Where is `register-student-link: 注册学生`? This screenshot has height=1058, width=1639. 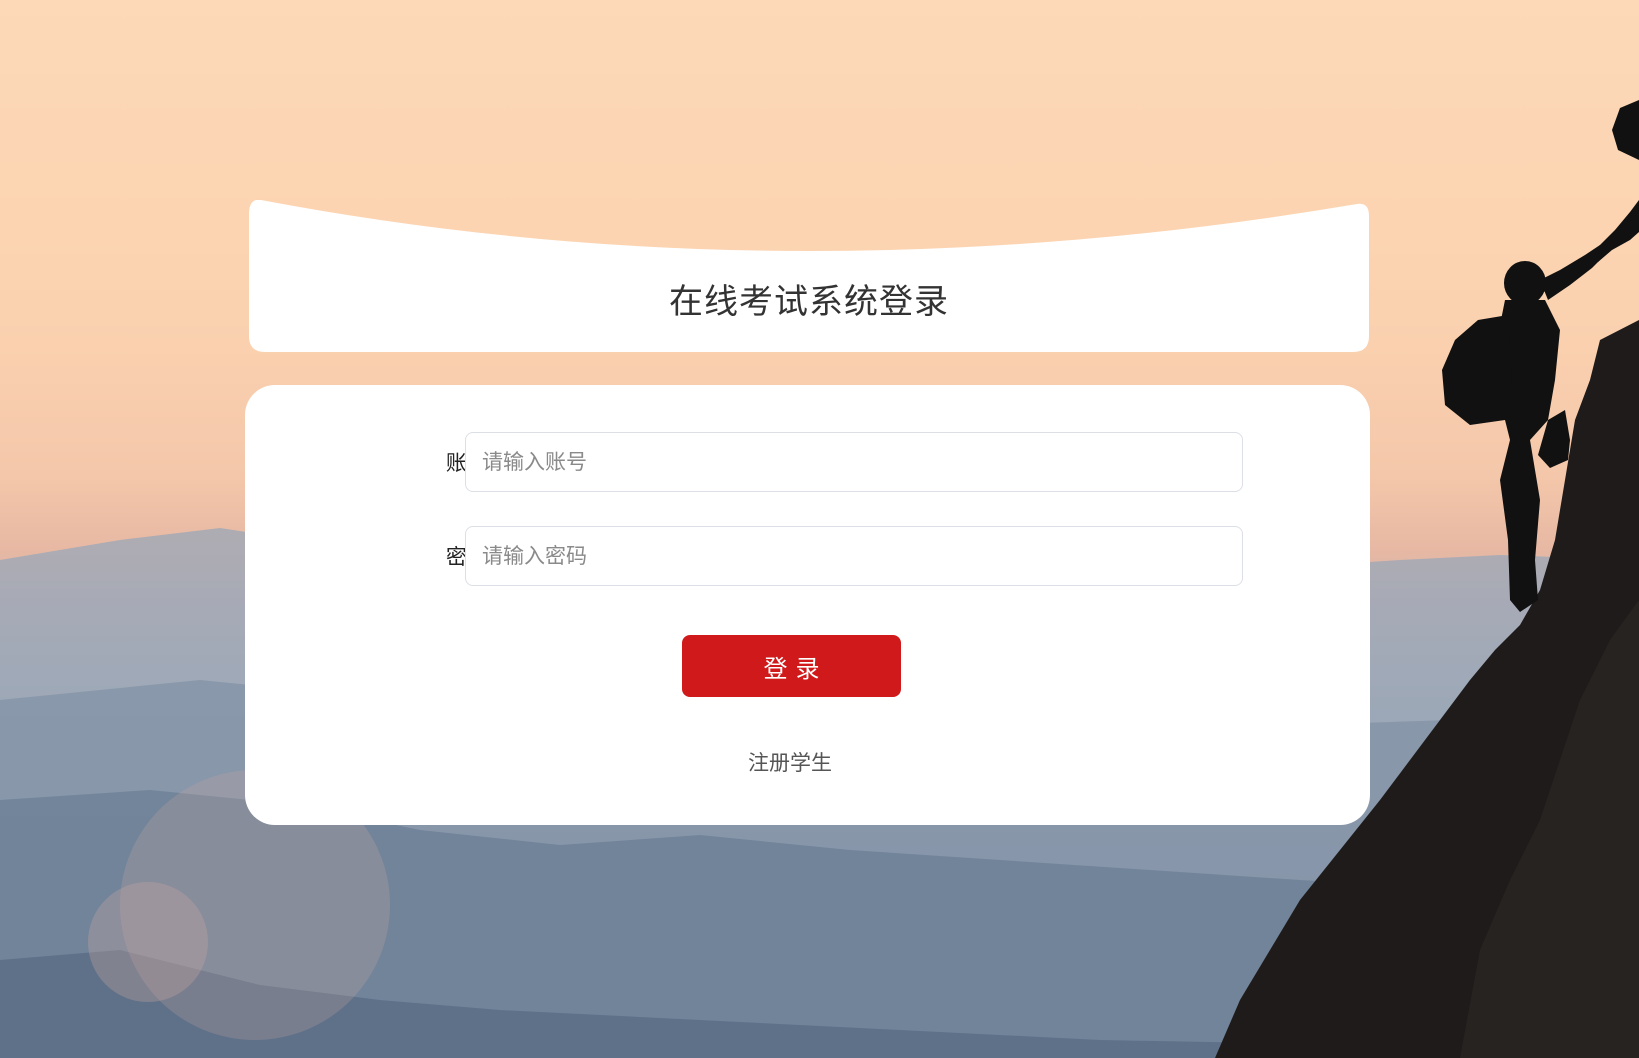
register-student-link: 注册学生 is located at coordinates (790, 762).